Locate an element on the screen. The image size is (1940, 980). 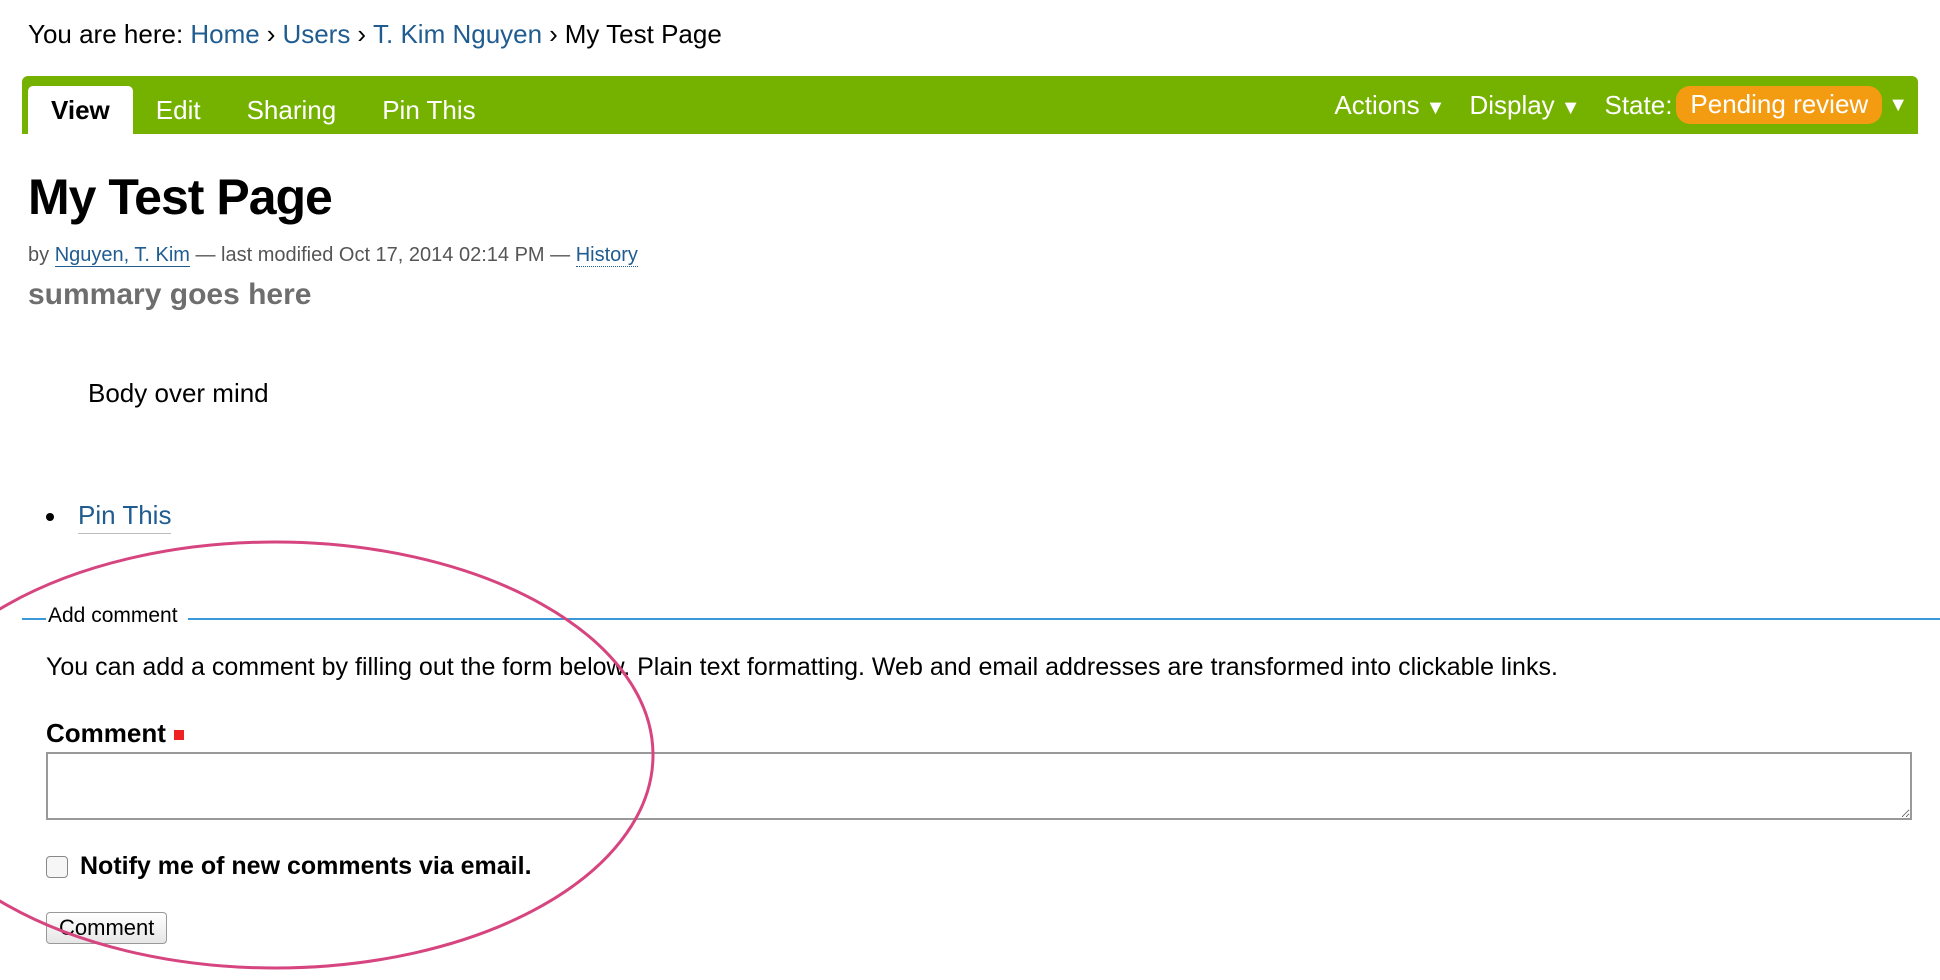
toolbar-tabs: View Edit Sharing Pin This is located at coordinates (263, 105).